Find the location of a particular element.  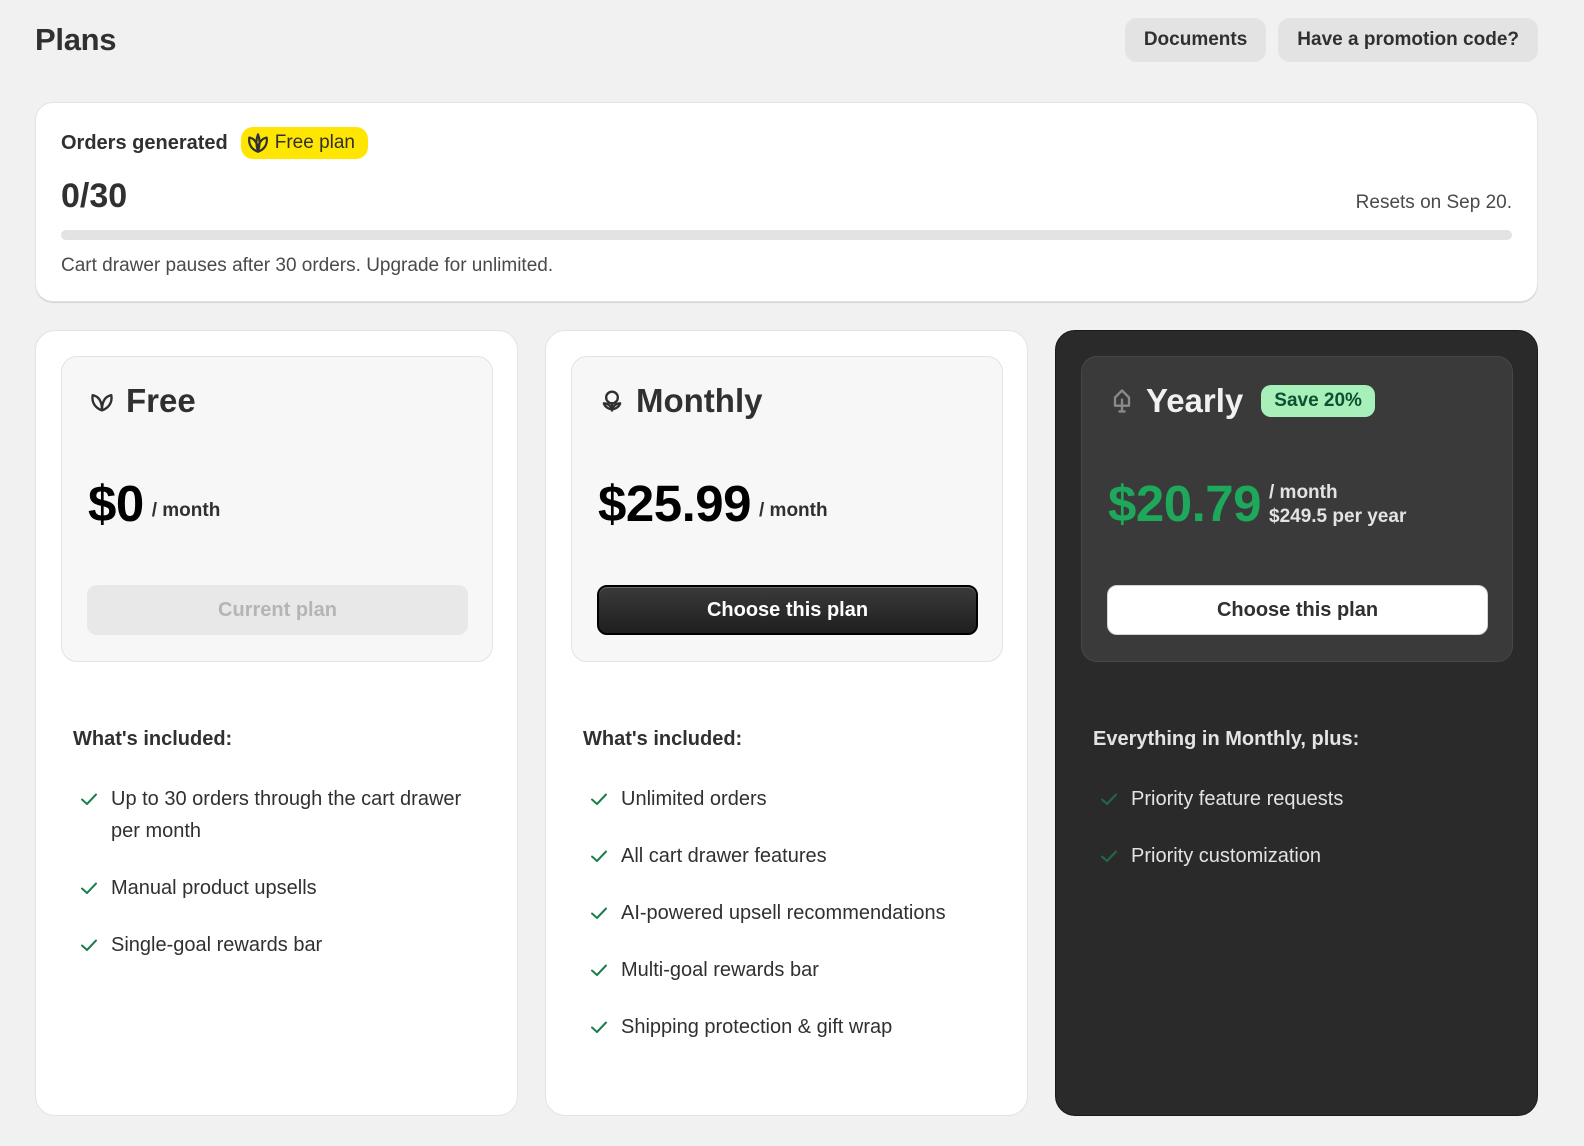

page-title: Plans is located at coordinates (76, 39).